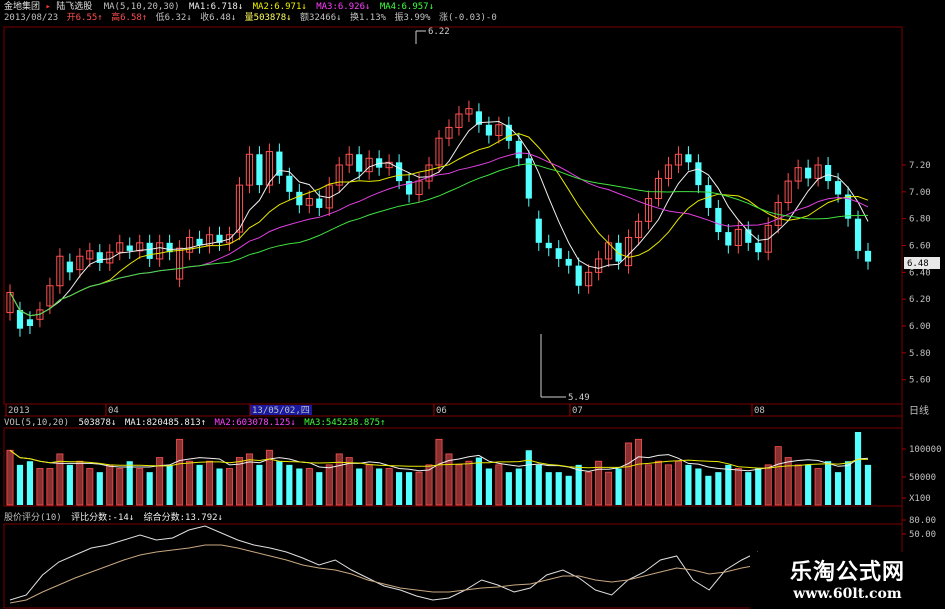 The width and height of the screenshot is (945, 609). What do you see at coordinates (183, 518) in the screenshot?
I see `score-composite: 综合分数:13.792↓` at bounding box center [183, 518].